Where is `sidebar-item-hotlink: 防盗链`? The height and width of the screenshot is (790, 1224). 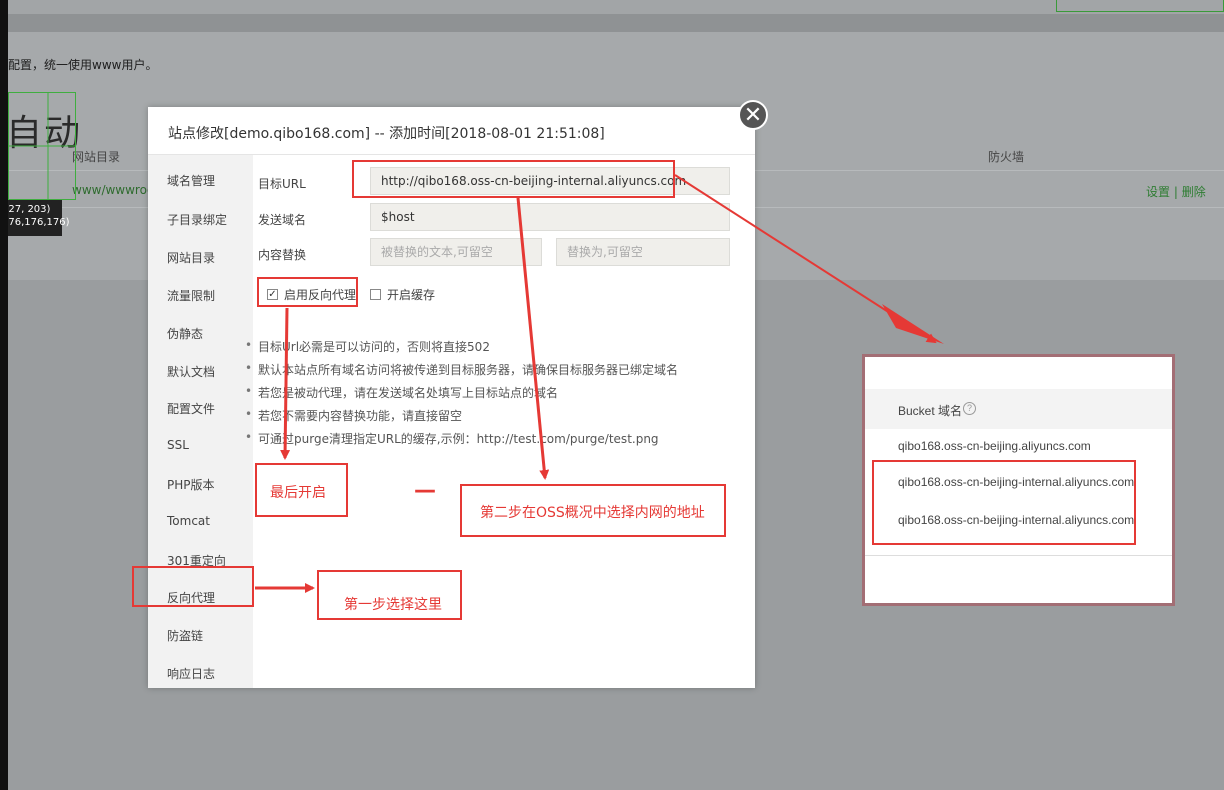
sidebar-item-hotlink: 防盗链 is located at coordinates (185, 635).